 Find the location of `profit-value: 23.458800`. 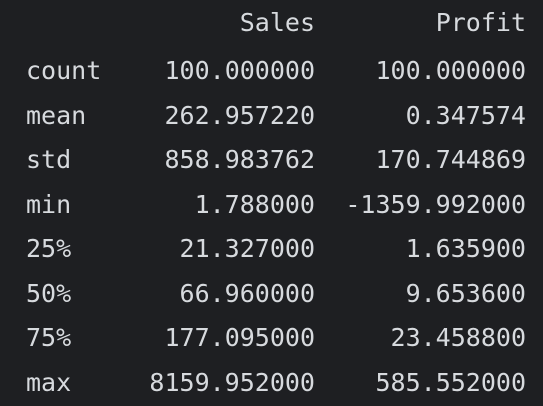

profit-value: 23.458800 is located at coordinates (458, 337).